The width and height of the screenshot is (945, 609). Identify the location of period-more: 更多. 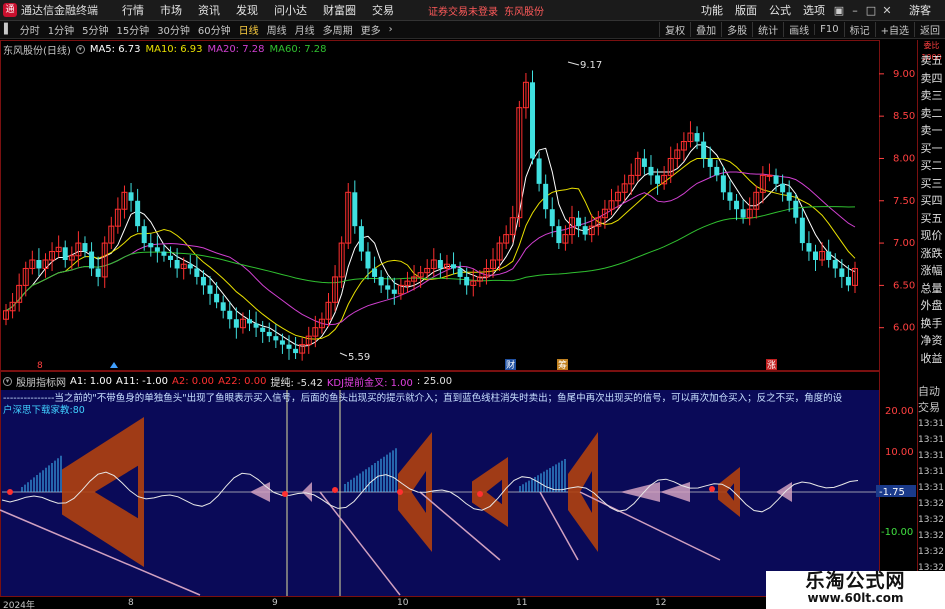
(371, 29).